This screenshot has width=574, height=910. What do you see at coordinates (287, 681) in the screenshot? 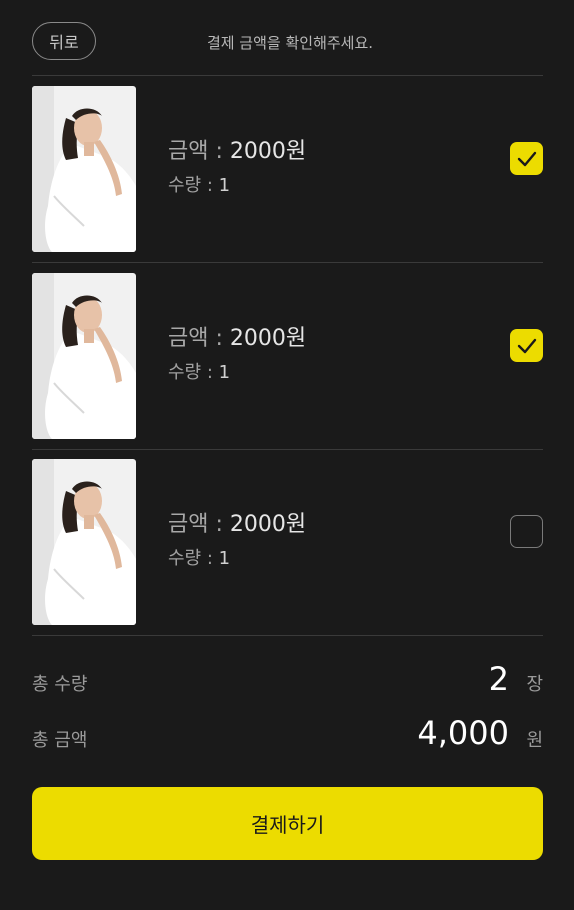
I see `total-quantity-row: 총 수량 2 장` at bounding box center [287, 681].